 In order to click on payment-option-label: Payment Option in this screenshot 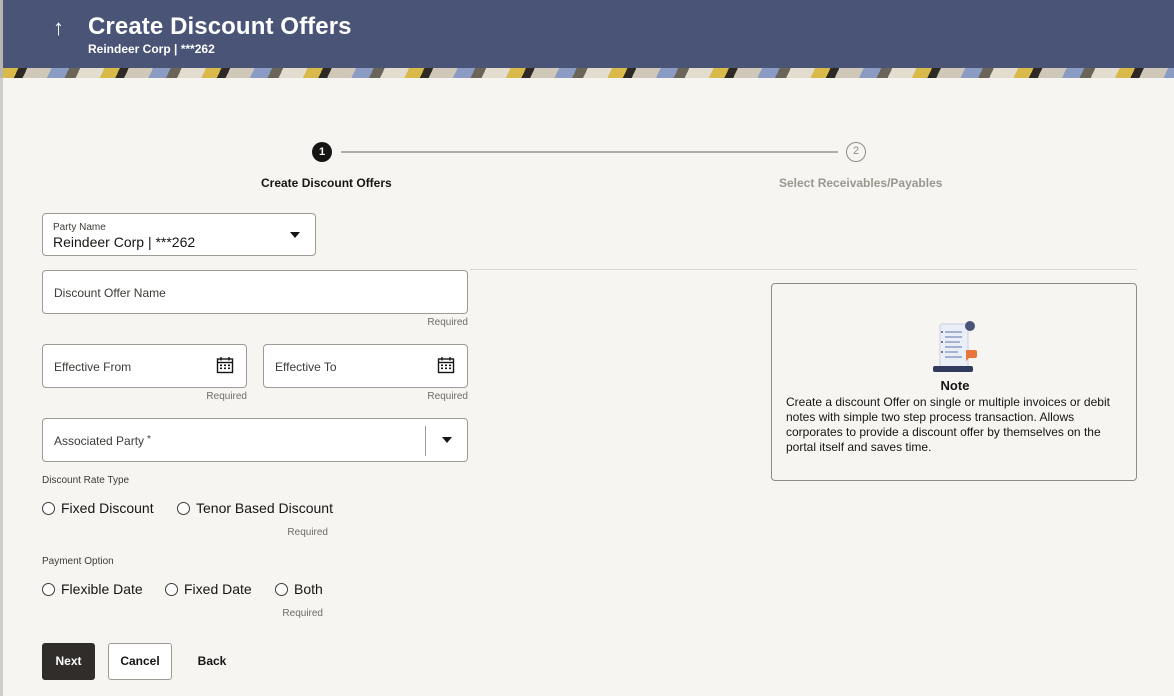, I will do `click(78, 561)`.